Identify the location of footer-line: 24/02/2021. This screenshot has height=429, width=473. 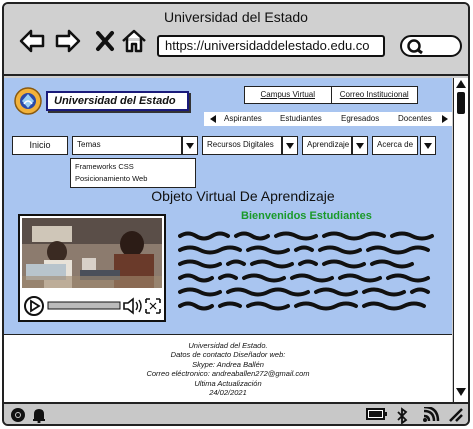
(228, 393).